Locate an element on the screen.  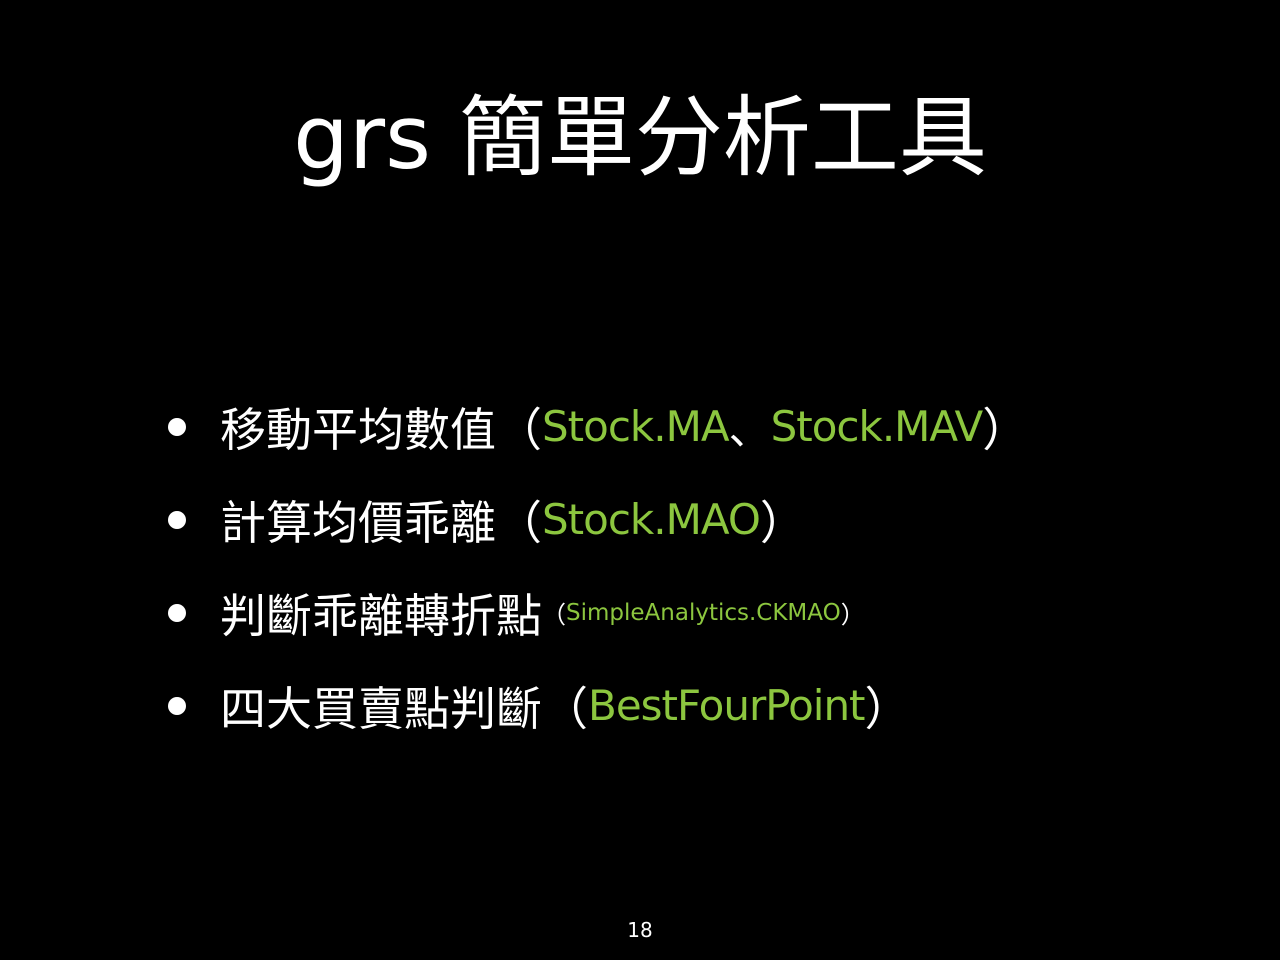
bullet-item-price-deviation: 計算均價乖離 （ Stock.MAO ） is located at coordinates (710, 519).